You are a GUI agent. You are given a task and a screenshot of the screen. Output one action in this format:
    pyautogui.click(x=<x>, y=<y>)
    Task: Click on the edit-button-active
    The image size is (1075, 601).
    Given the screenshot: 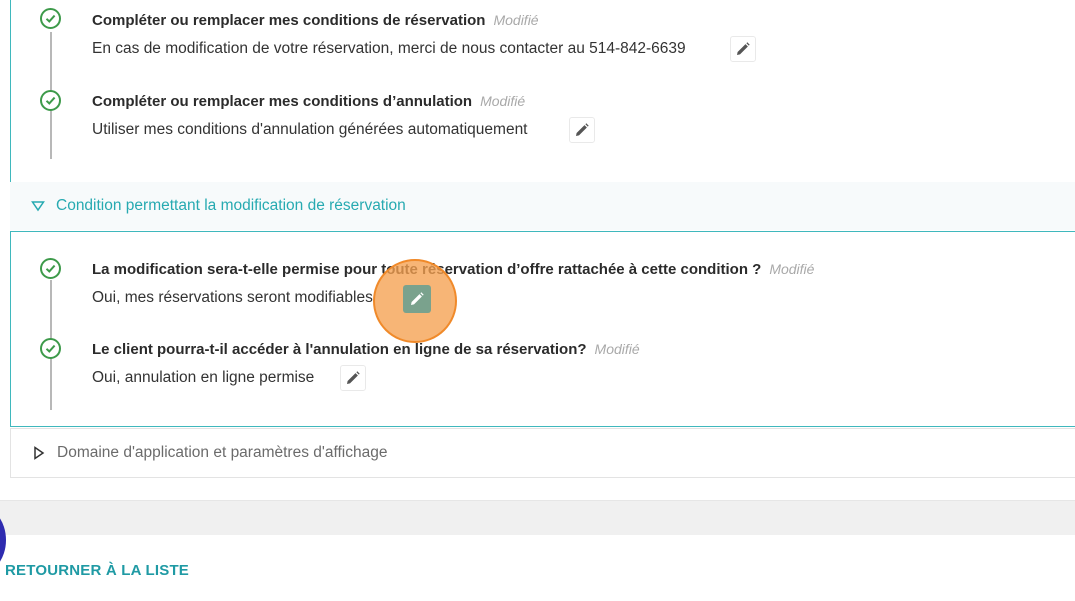 What is the action you would take?
    pyautogui.click(x=417, y=299)
    